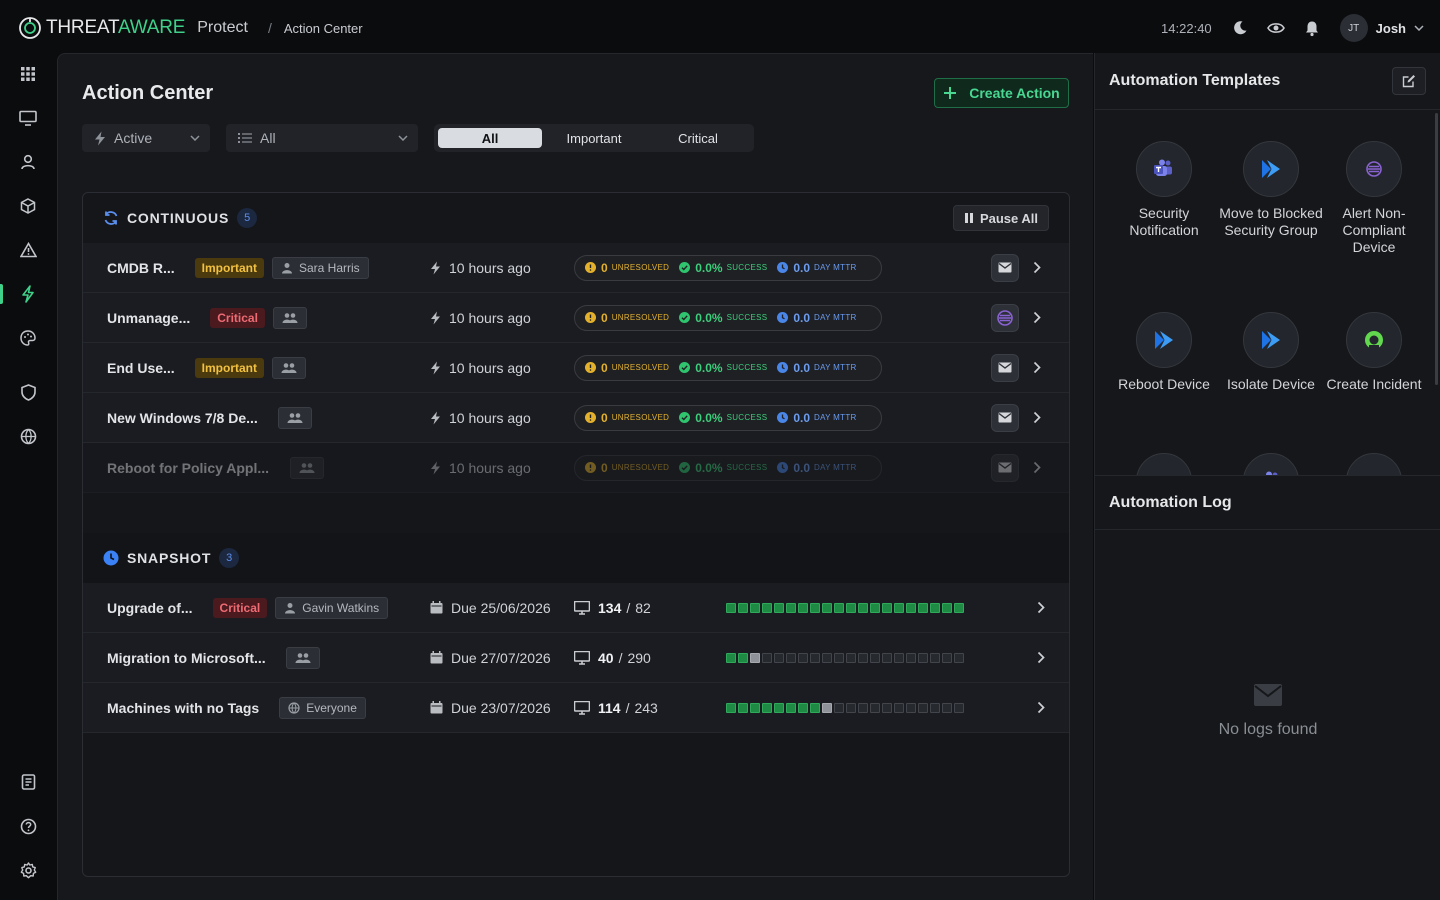 This screenshot has height=900, width=1440. I want to click on apps-grid-icon, so click(28, 74).